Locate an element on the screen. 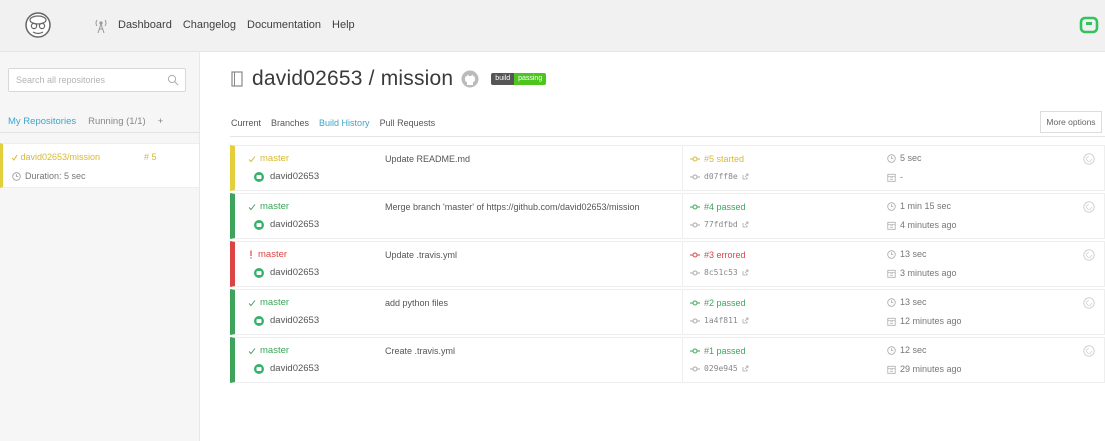  build-status: #3 errored is located at coordinates (718, 255).